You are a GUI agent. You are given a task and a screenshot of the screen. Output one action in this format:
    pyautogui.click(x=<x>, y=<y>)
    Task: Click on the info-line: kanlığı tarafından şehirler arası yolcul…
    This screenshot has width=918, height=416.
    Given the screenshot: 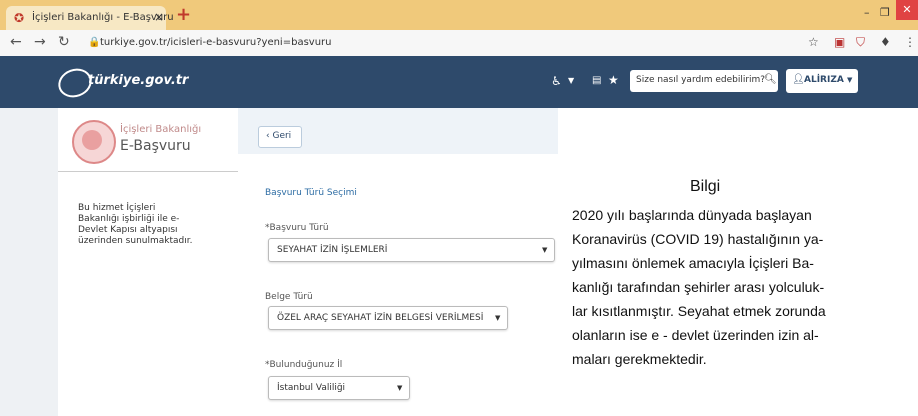 What is the action you would take?
    pyautogui.click(x=698, y=287)
    